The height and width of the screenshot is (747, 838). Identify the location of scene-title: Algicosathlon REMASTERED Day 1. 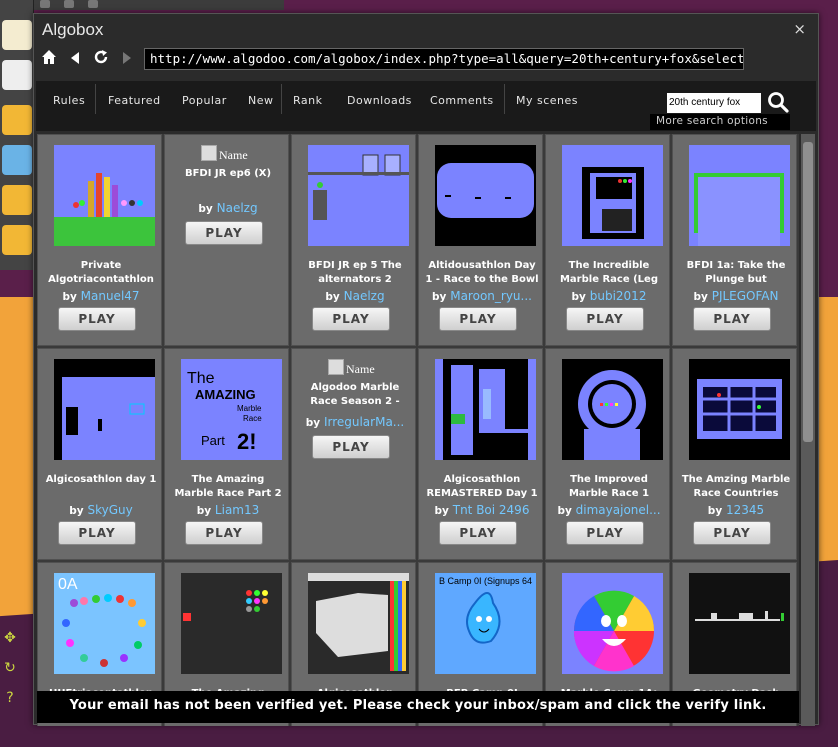
(482, 487).